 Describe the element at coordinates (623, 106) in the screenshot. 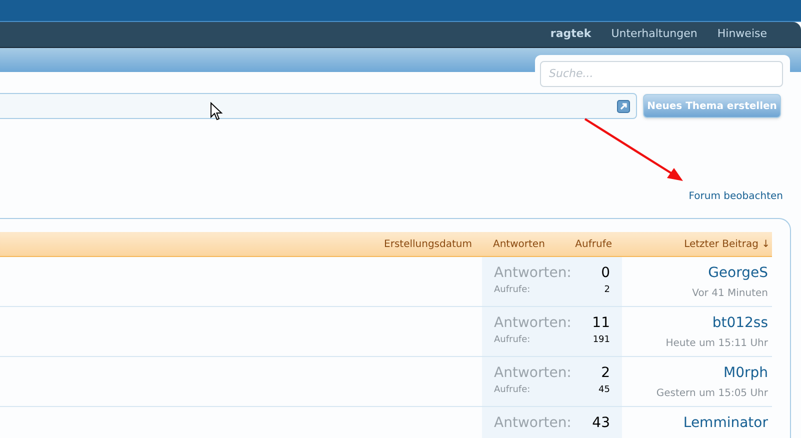

I see `popup-arrow-icon` at that location.